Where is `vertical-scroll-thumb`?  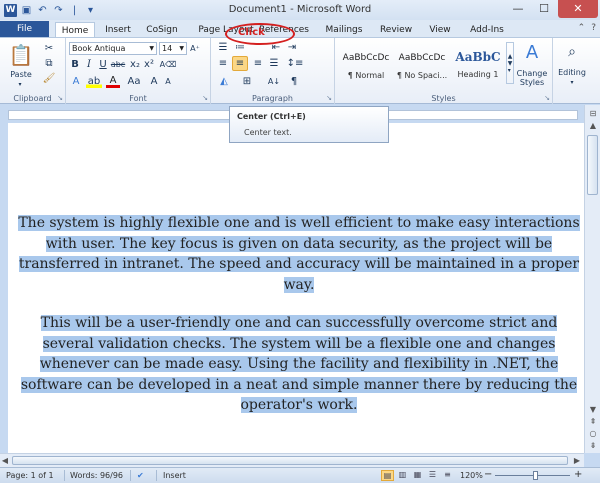
vertical-scroll-thumb is located at coordinates (592, 165).